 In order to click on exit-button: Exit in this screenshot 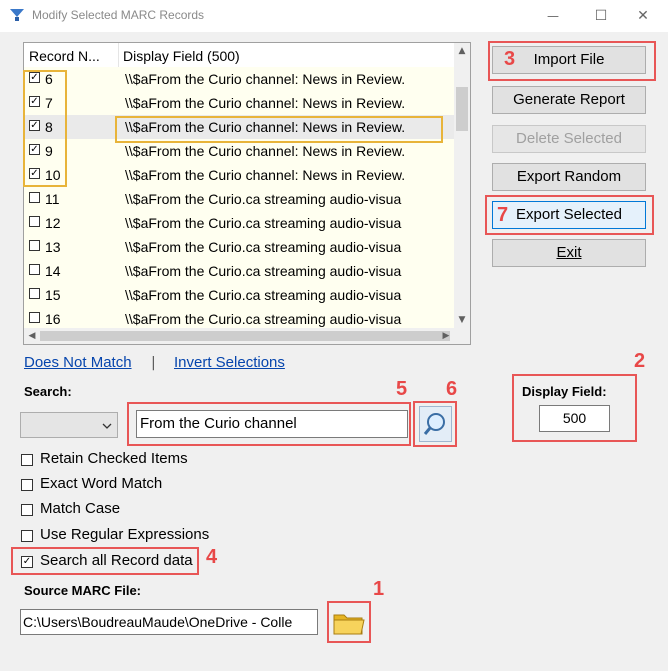, I will do `click(569, 253)`.